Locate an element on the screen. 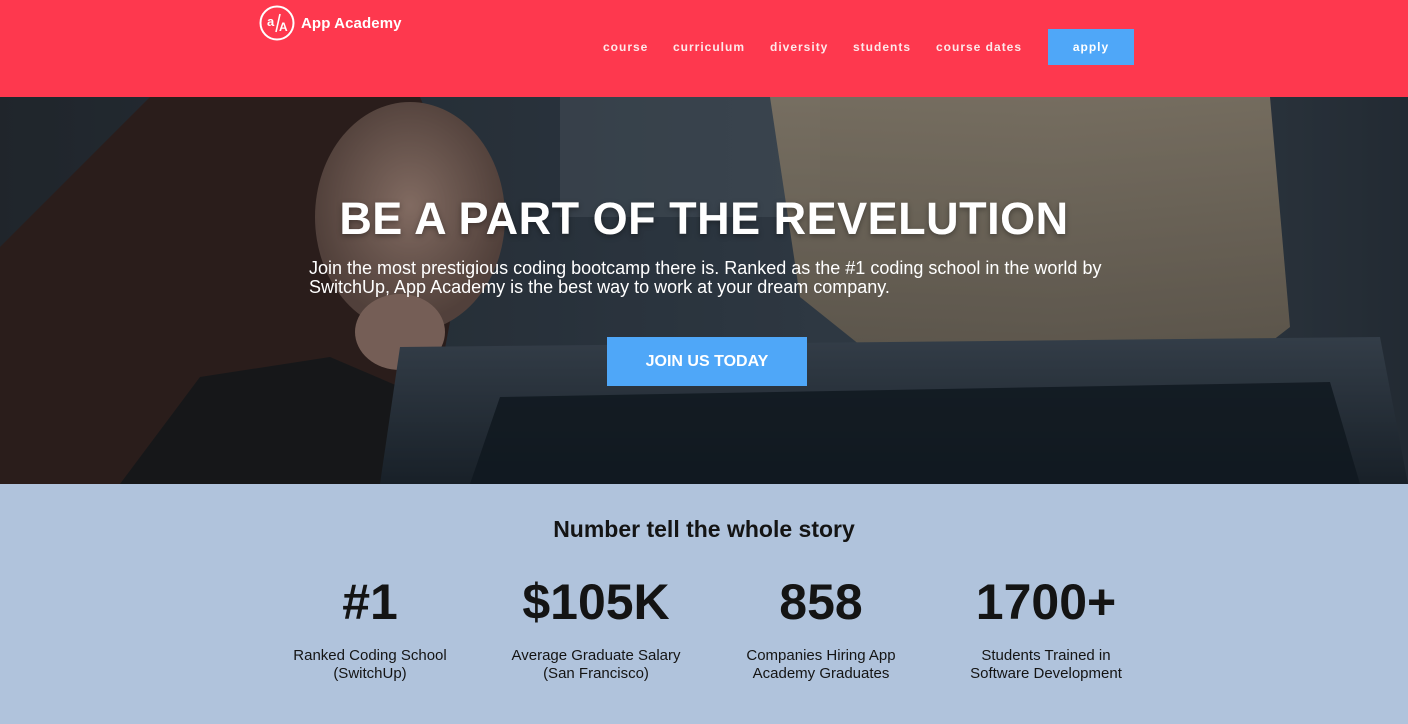  svg-text: a is located at coordinates (271, 21).